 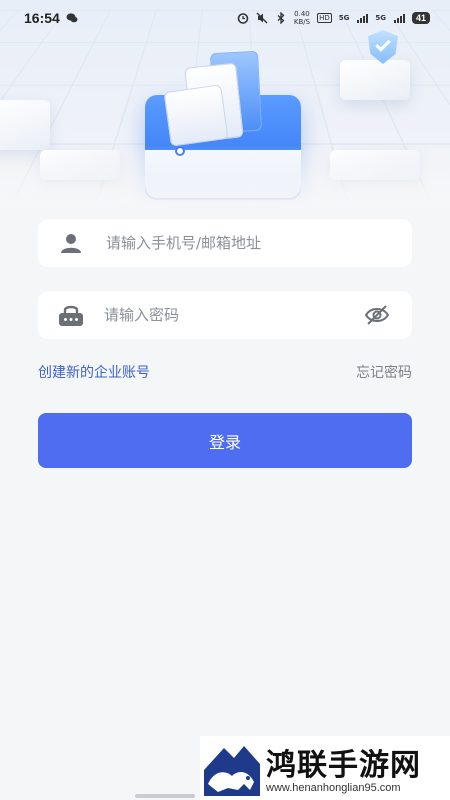 I want to click on mute-icon, so click(x=262, y=18).